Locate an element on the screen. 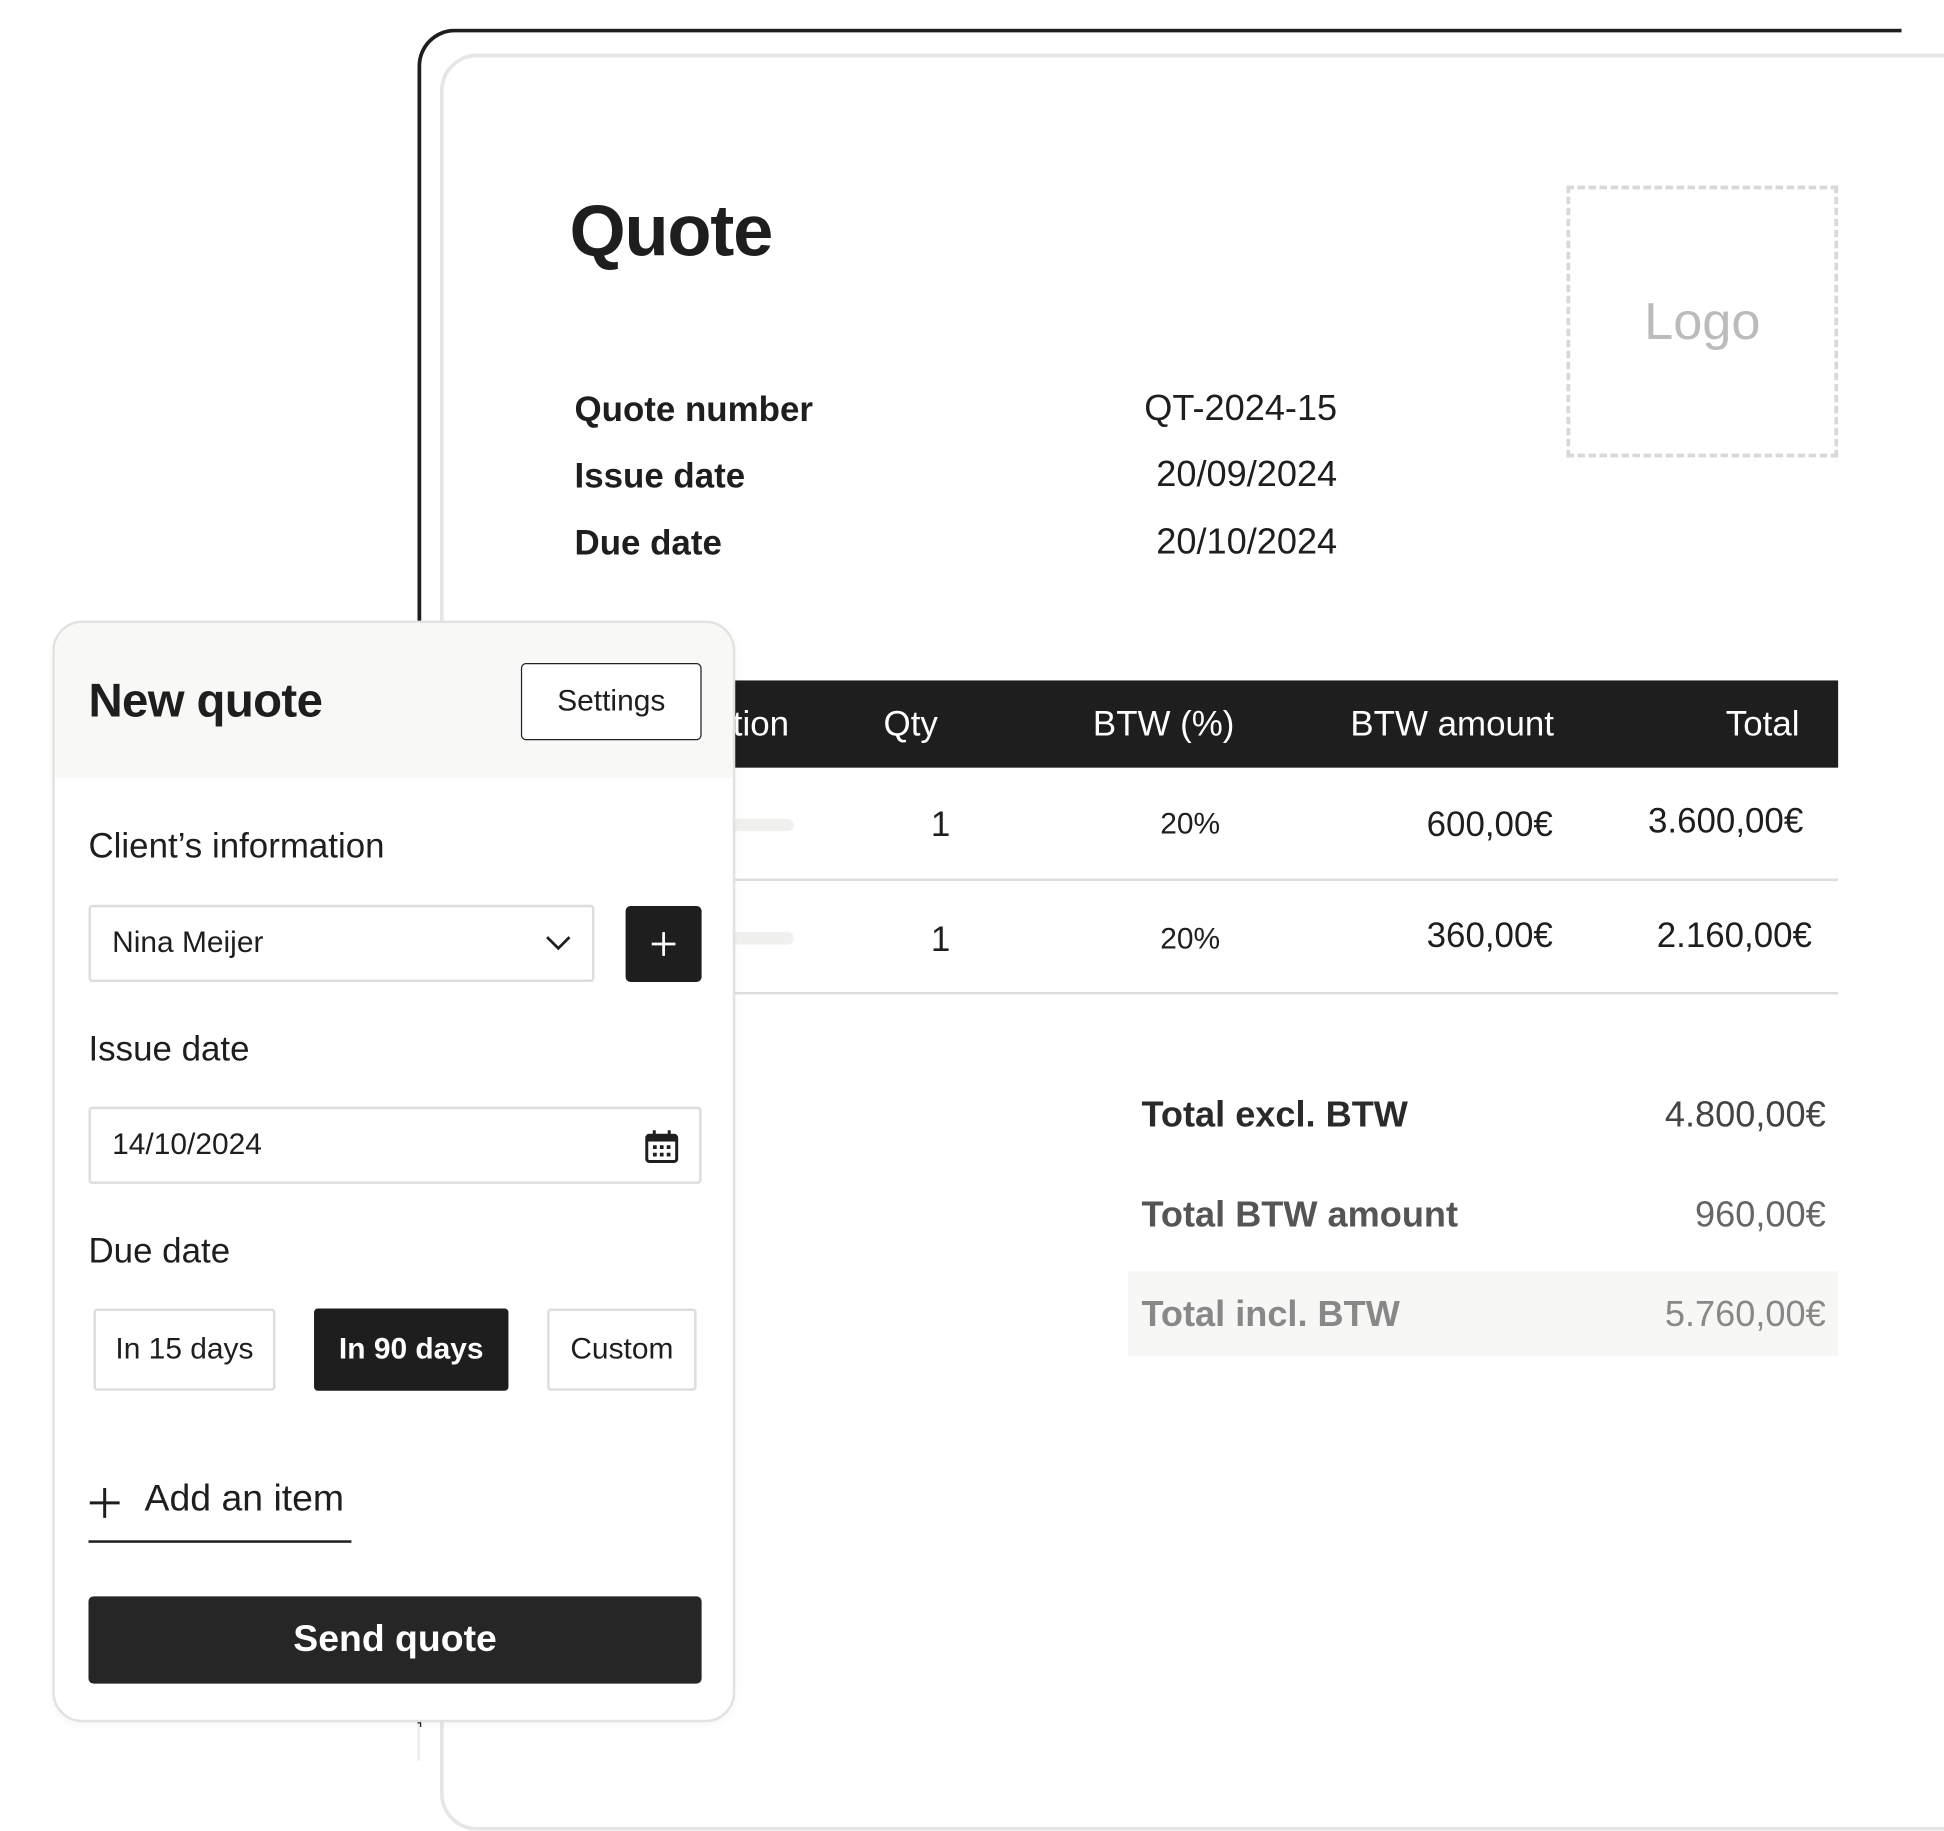  meta-label-quote-number: Quote number is located at coordinates (693, 409).